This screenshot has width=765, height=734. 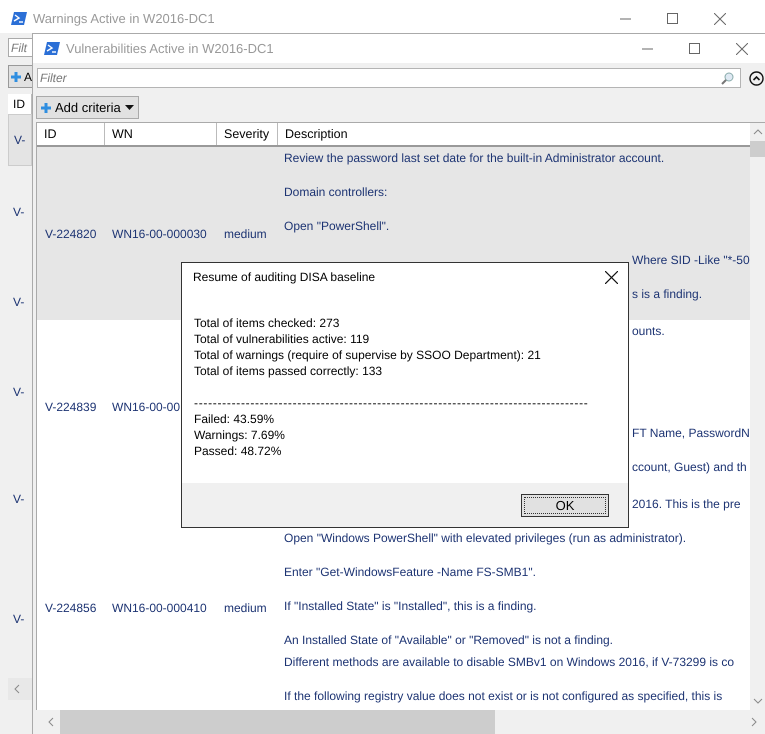 What do you see at coordinates (565, 505) in the screenshot?
I see `ok-button: OK` at bounding box center [565, 505].